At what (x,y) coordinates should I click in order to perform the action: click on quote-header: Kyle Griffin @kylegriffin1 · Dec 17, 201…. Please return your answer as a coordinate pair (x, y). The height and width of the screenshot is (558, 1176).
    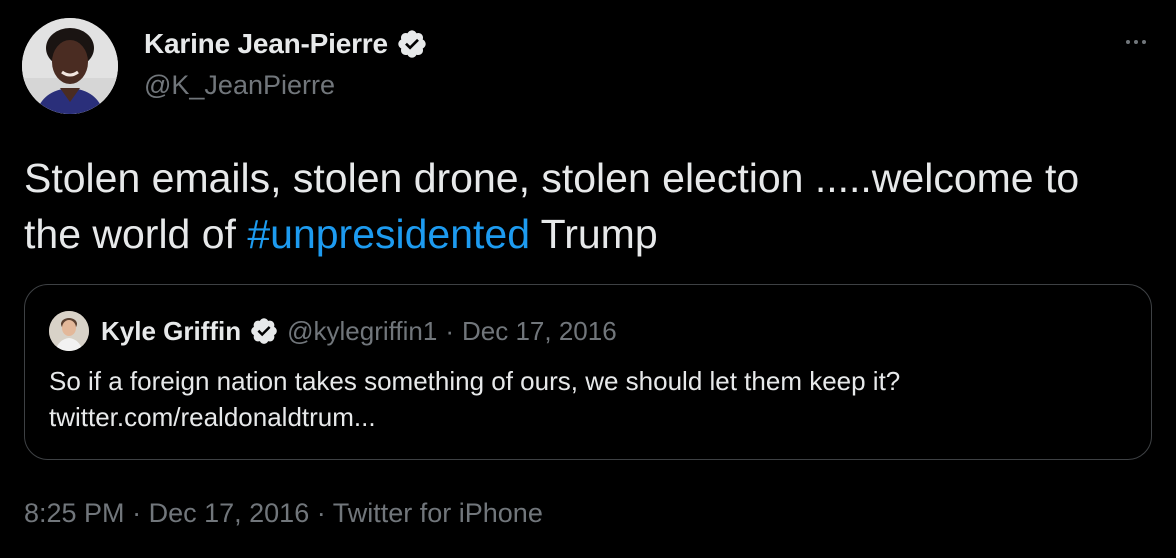
    Looking at the image, I should click on (333, 331).